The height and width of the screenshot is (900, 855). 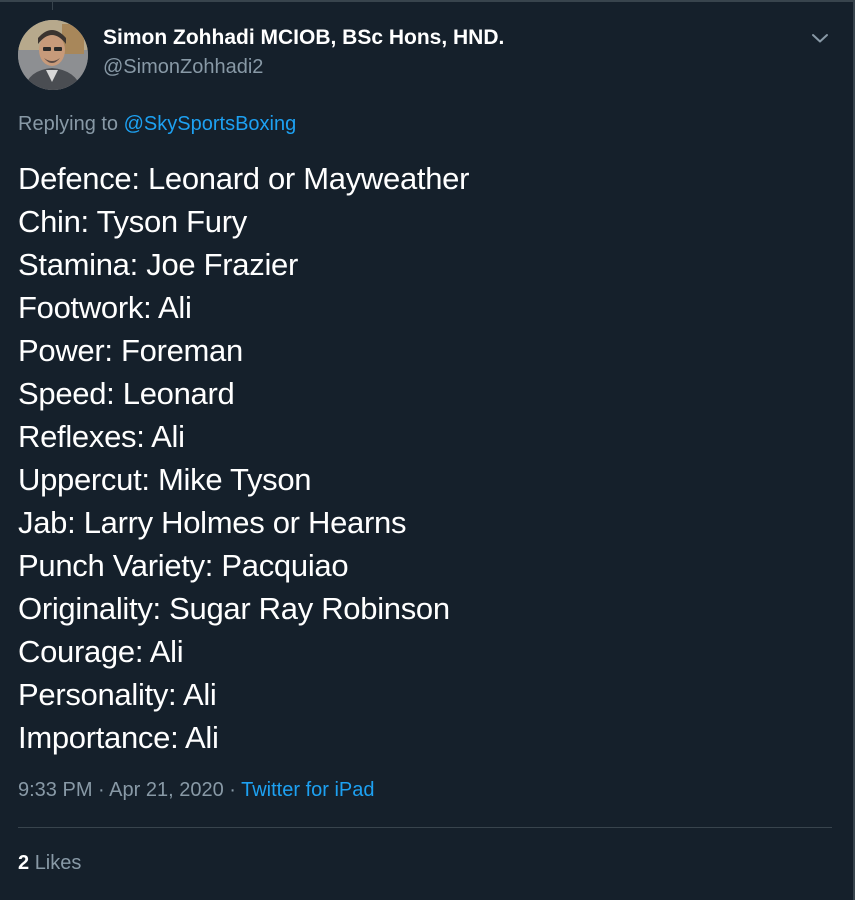 I want to click on tweet-date: Apr 21, 2020, so click(x=166, y=790).